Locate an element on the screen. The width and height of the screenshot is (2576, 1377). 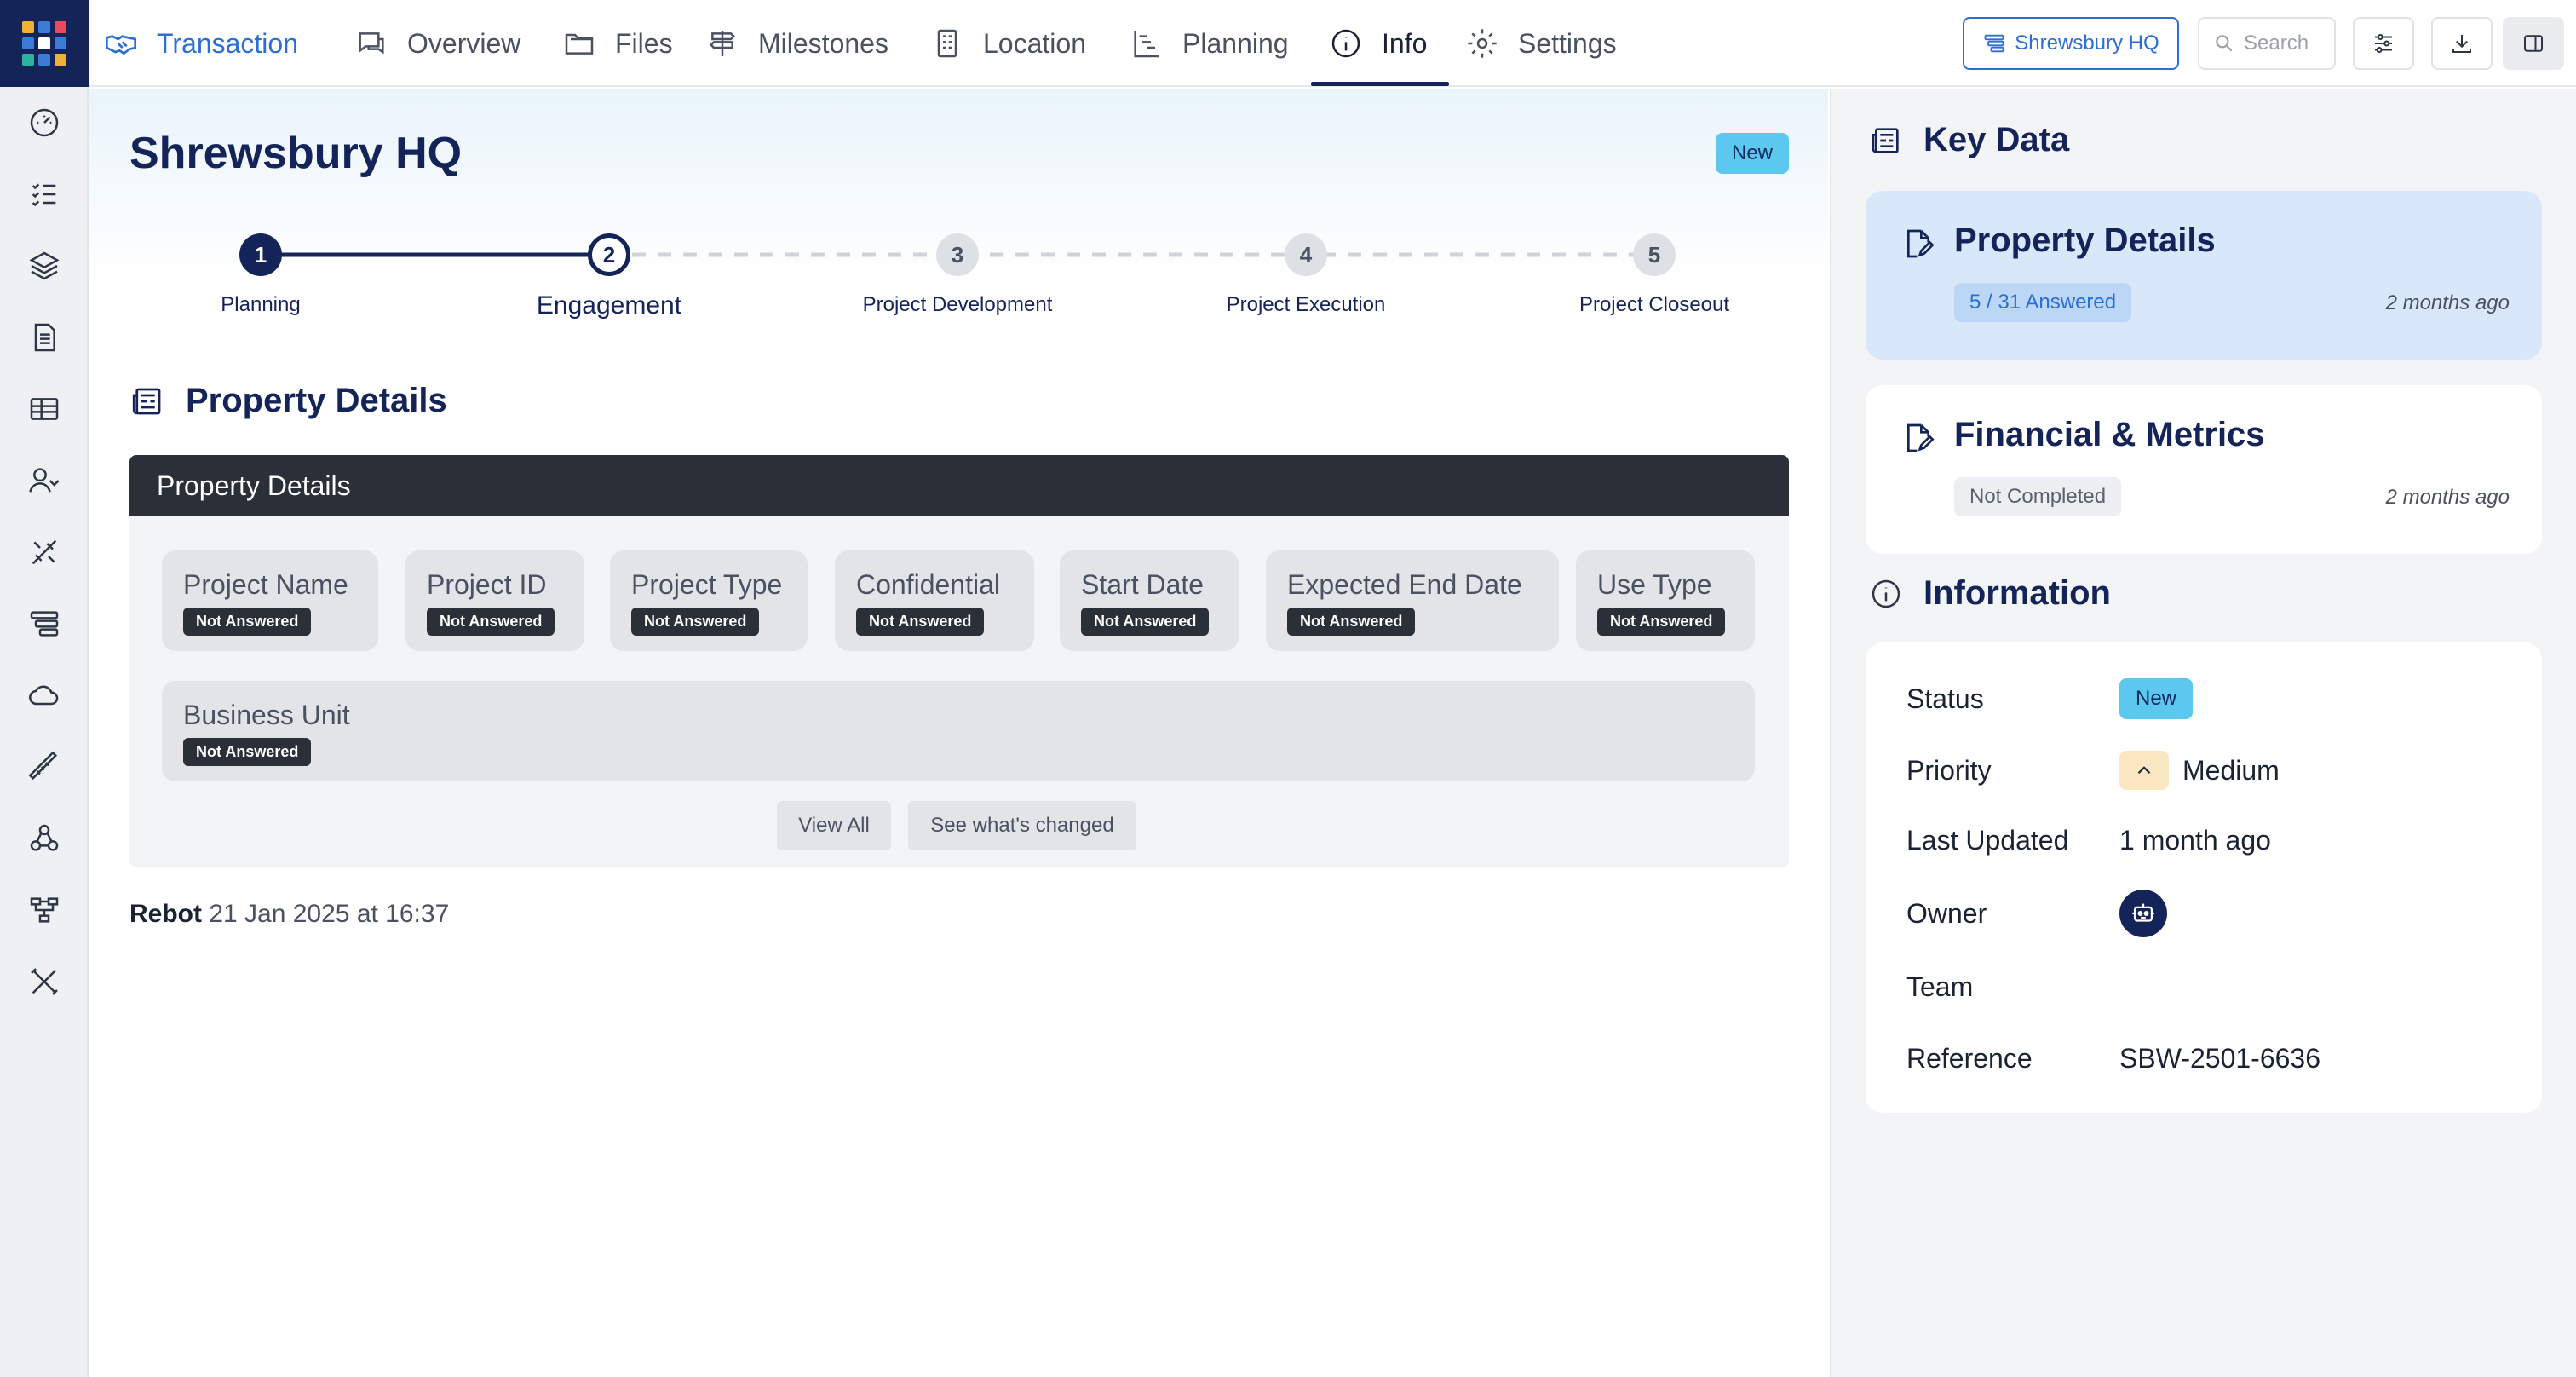
step-label: Engagement is located at coordinates (609, 305).